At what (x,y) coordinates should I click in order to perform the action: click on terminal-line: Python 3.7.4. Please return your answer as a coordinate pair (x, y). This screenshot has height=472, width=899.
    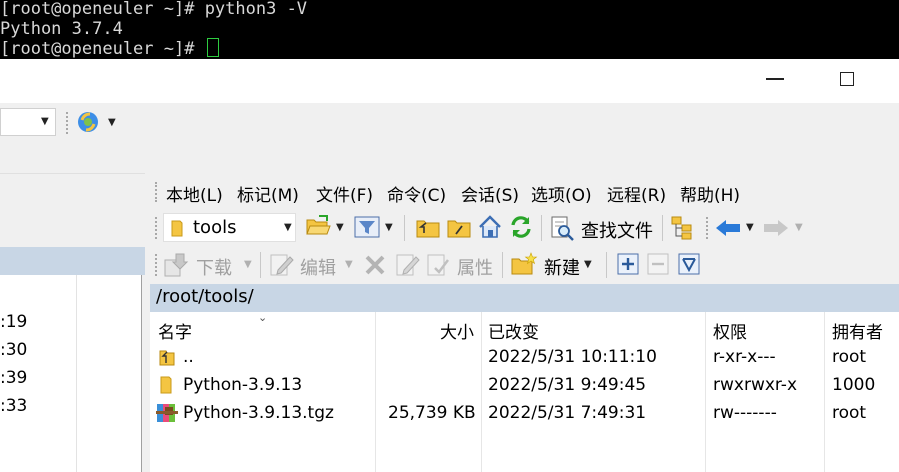
    Looking at the image, I should click on (61, 29).